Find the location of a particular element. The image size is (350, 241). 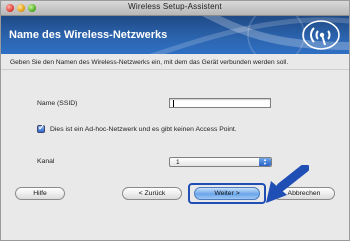

channel-value: 1 is located at coordinates (178, 162).